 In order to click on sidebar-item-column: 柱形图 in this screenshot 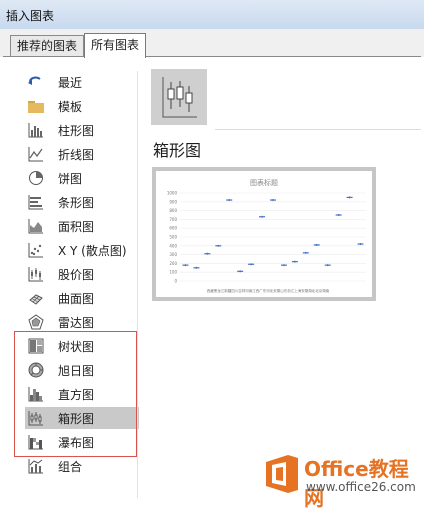, I will do `click(82, 130)`.